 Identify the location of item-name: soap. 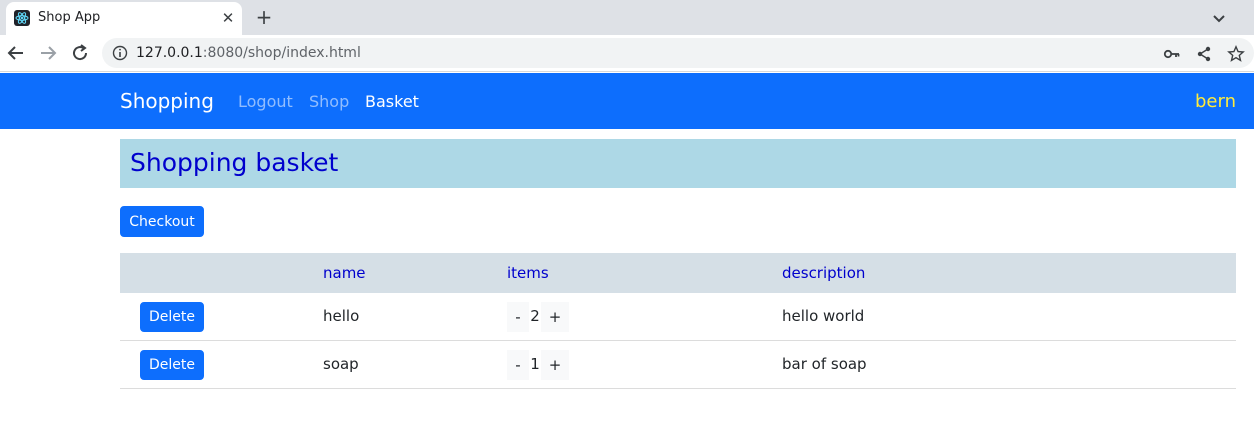
(341, 364).